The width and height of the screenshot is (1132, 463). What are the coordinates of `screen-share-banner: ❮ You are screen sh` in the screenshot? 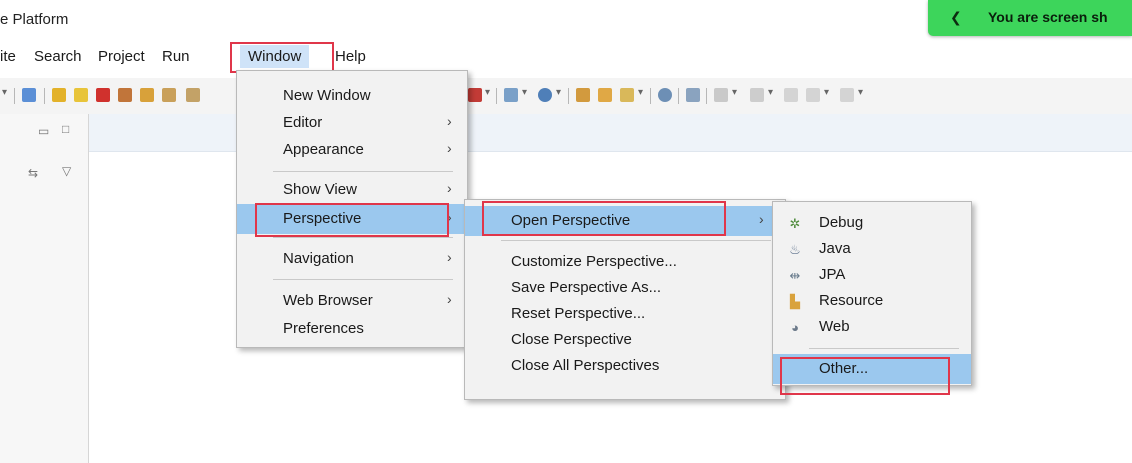 It's located at (1030, 18).